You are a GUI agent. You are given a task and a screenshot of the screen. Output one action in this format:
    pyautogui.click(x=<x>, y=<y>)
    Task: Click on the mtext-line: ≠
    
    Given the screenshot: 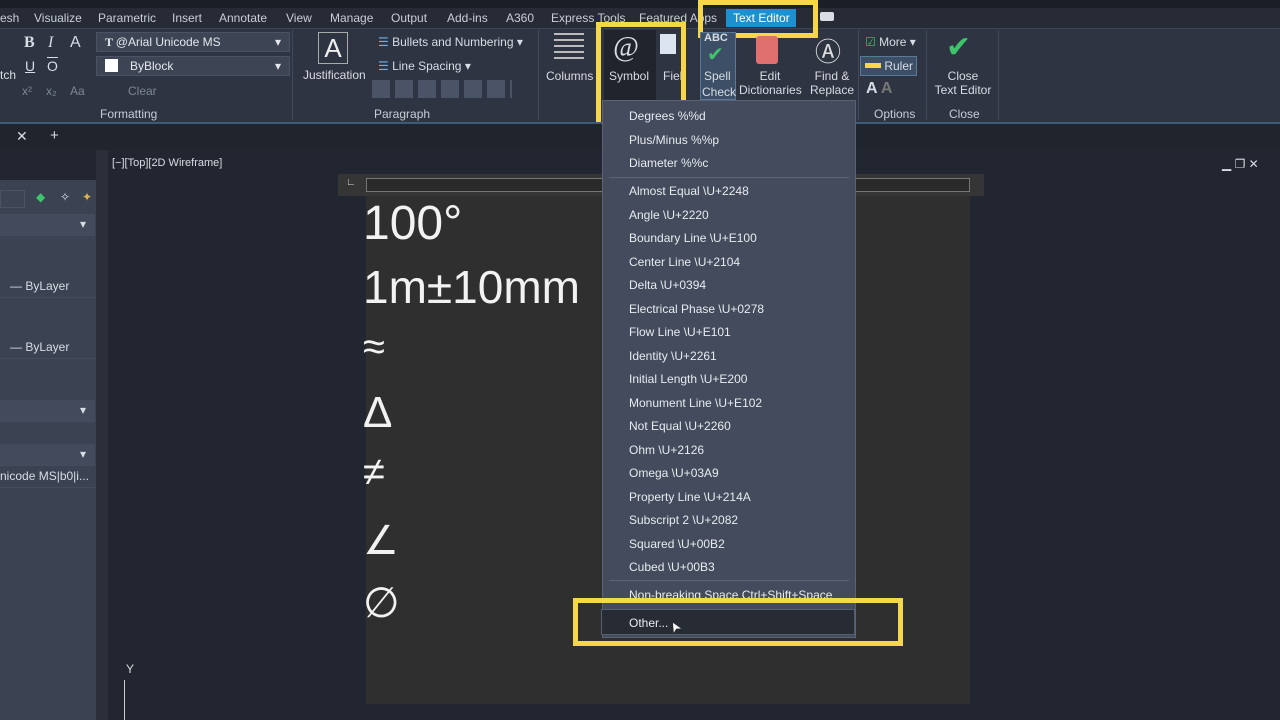 What is the action you would take?
    pyautogui.click(x=374, y=472)
    